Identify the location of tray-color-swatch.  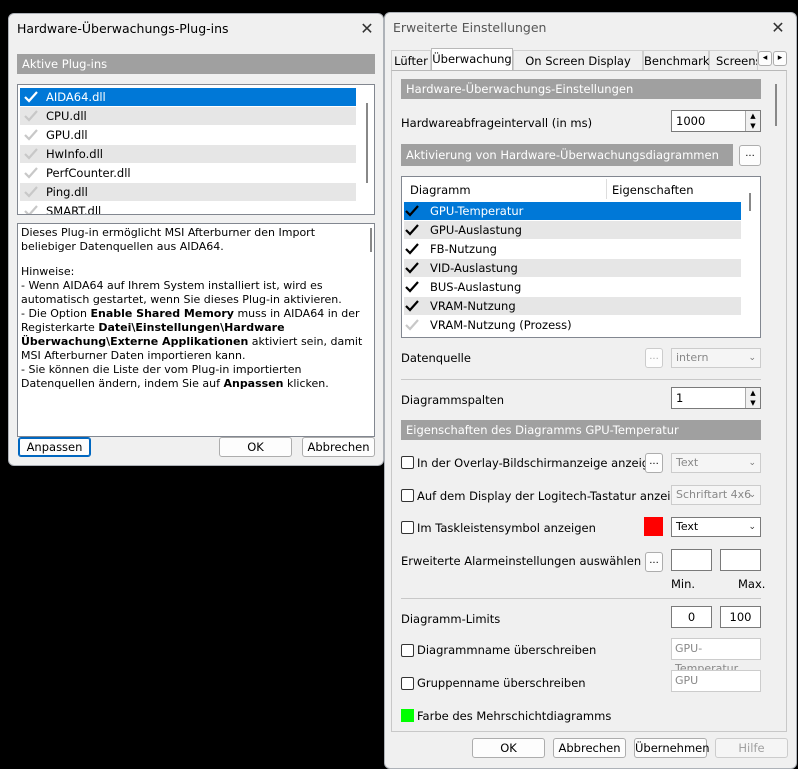
(653, 526).